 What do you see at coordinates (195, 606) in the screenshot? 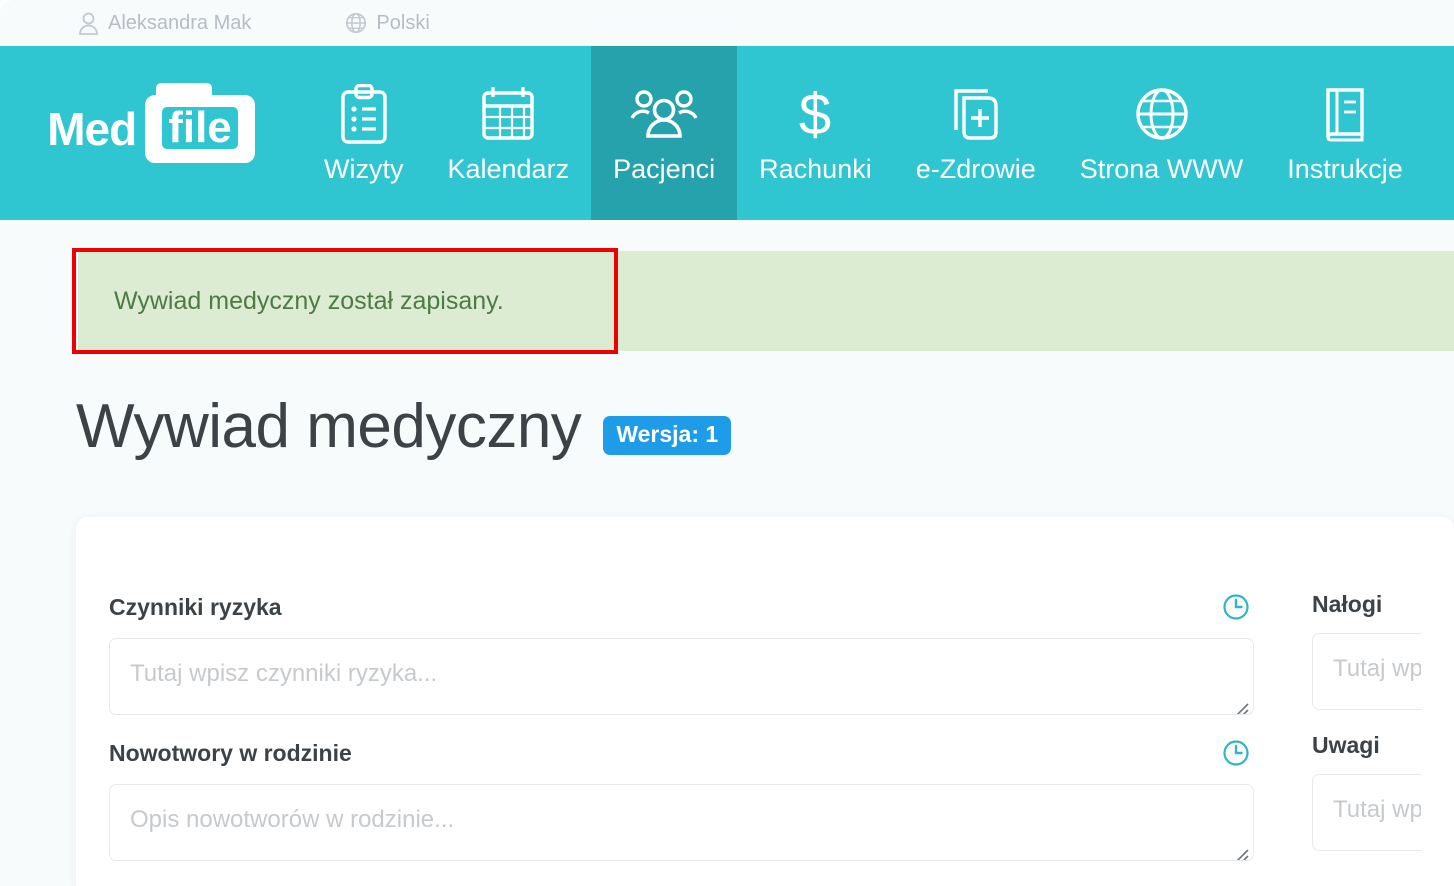
I see `field-label-czynniki-ryzyka: Czynniki ryzyka` at bounding box center [195, 606].